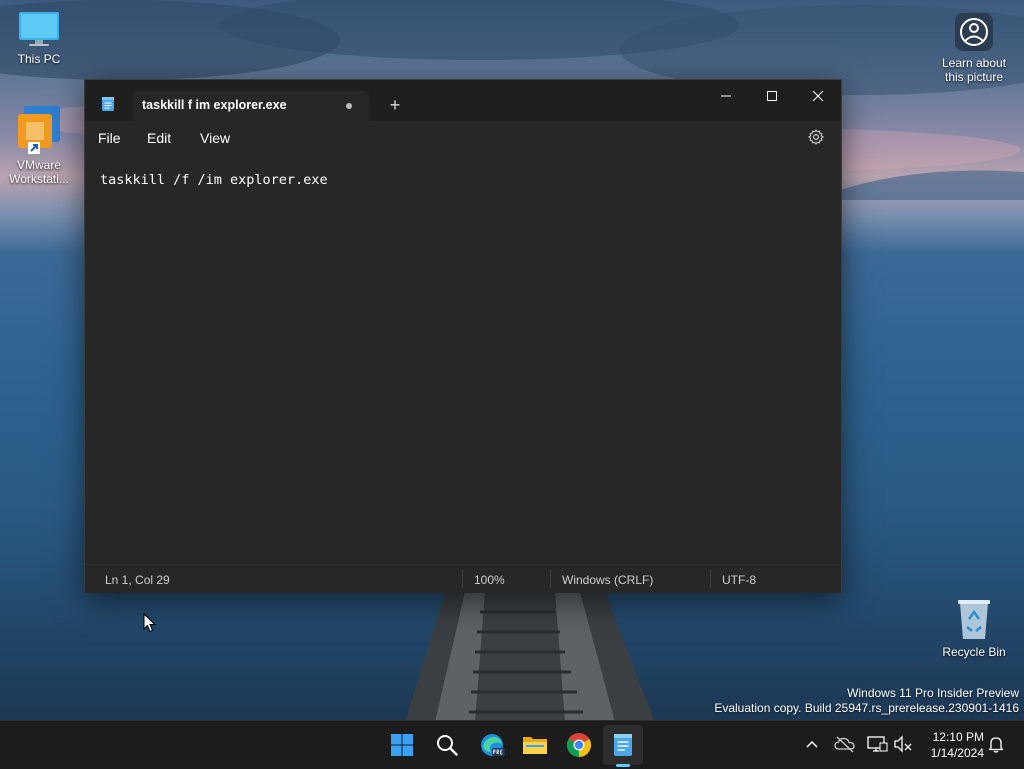  I want to click on menu-file: File, so click(109, 138).